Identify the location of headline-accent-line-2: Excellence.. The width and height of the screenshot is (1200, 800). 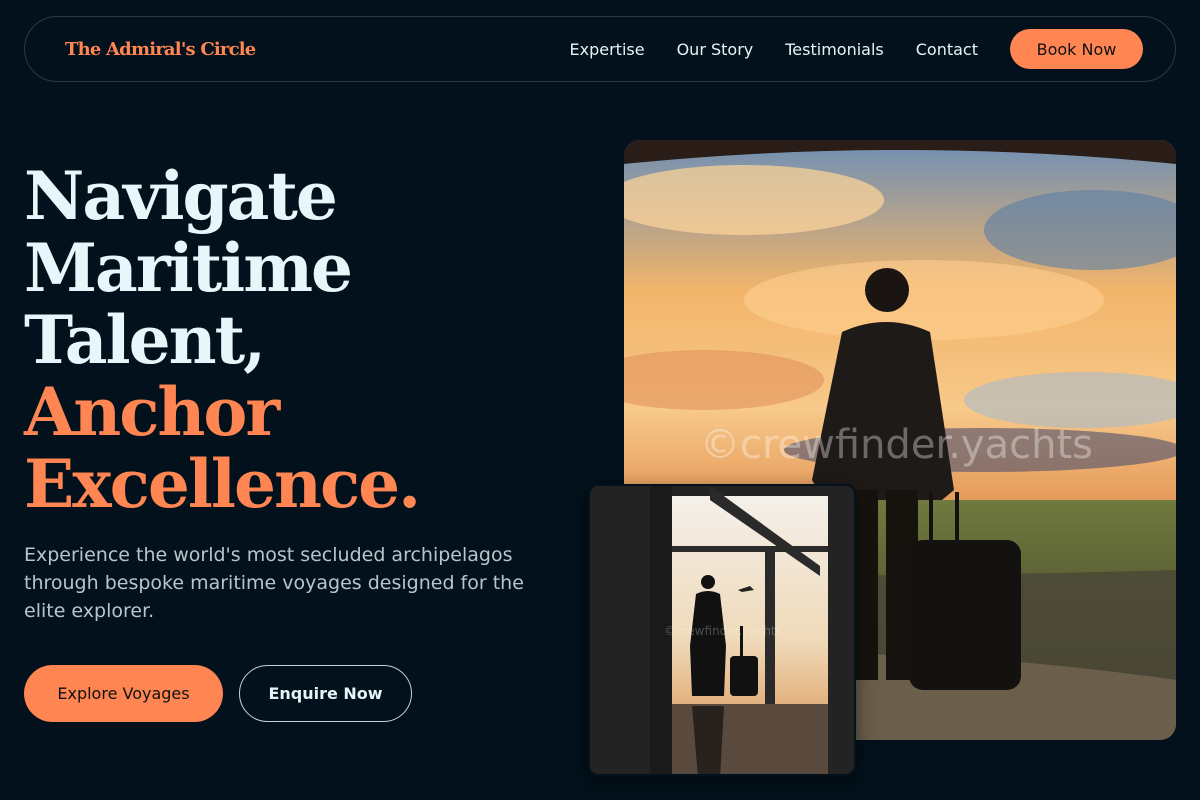
(222, 484).